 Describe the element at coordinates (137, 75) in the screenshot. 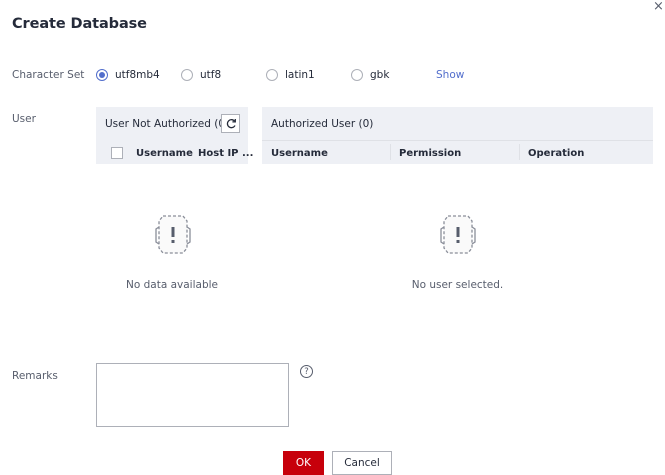

I see `radio-label: utf8mb4` at that location.